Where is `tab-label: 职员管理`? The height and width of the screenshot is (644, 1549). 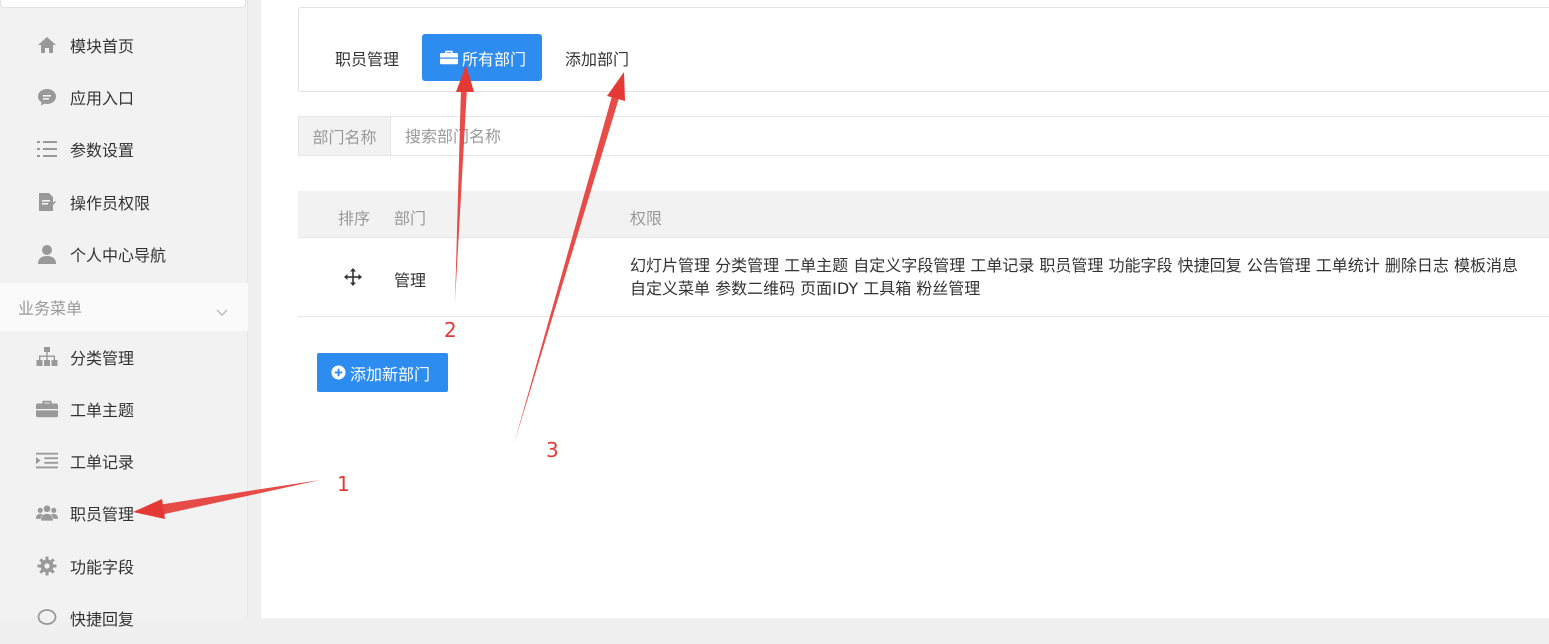
tab-label: 职员管理 is located at coordinates (367, 59).